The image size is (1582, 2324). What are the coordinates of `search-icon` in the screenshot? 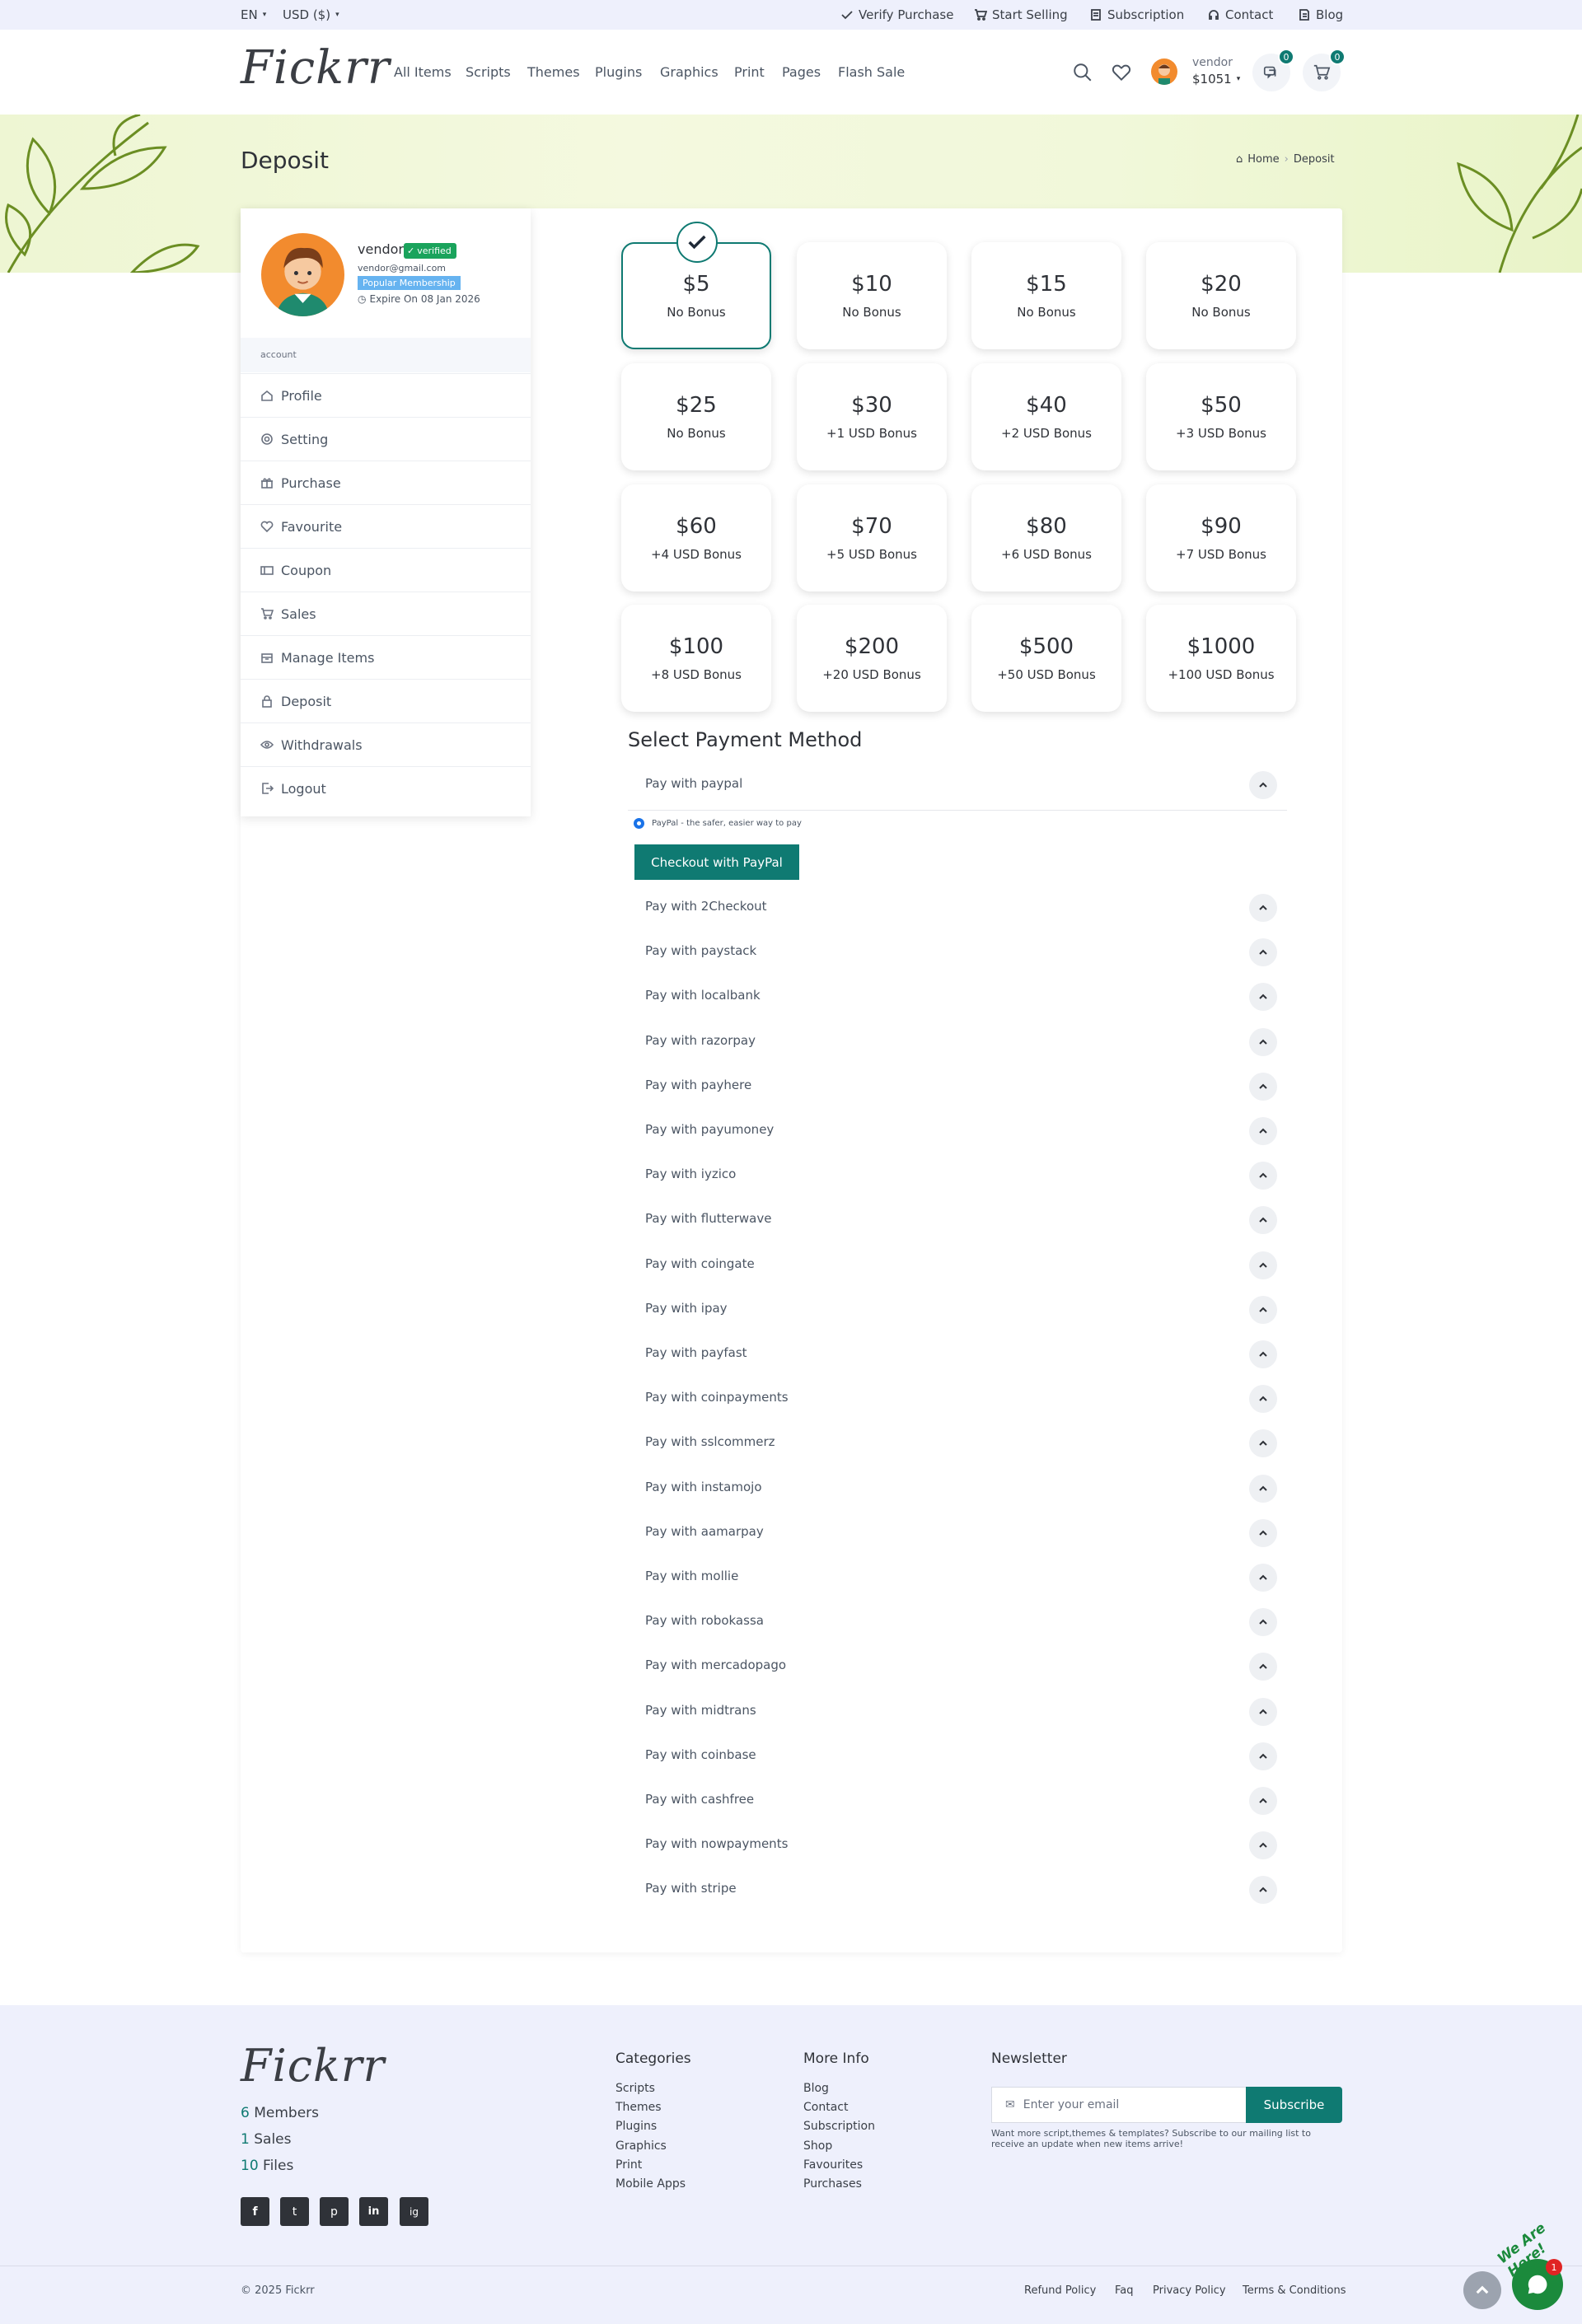 It's located at (1082, 72).